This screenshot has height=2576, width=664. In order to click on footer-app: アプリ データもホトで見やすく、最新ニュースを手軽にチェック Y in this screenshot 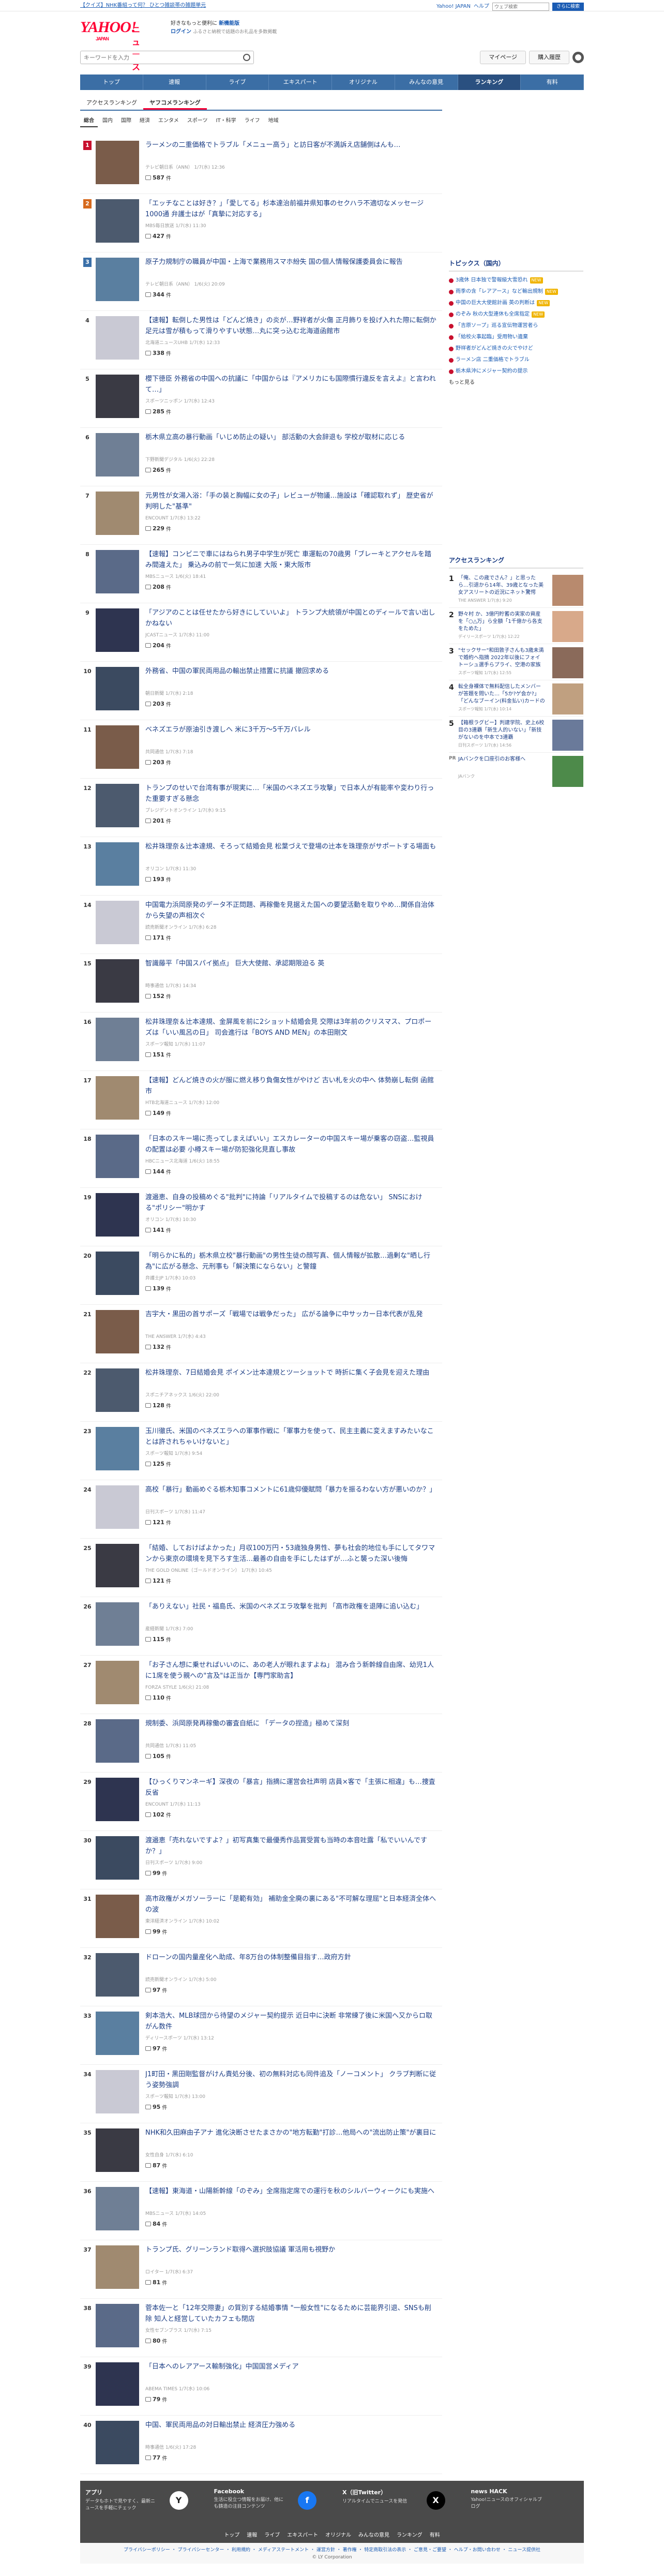, I will do `click(139, 2500)`.